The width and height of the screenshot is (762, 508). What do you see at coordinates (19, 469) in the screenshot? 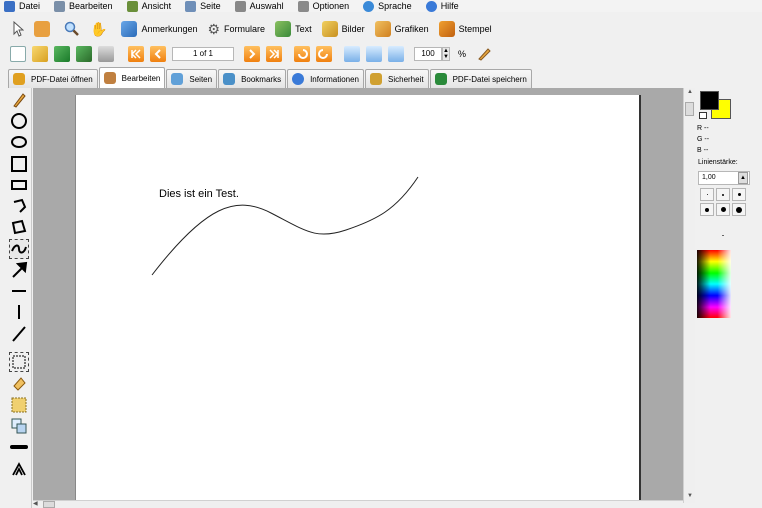
I see `chevron-tool` at bounding box center [19, 469].